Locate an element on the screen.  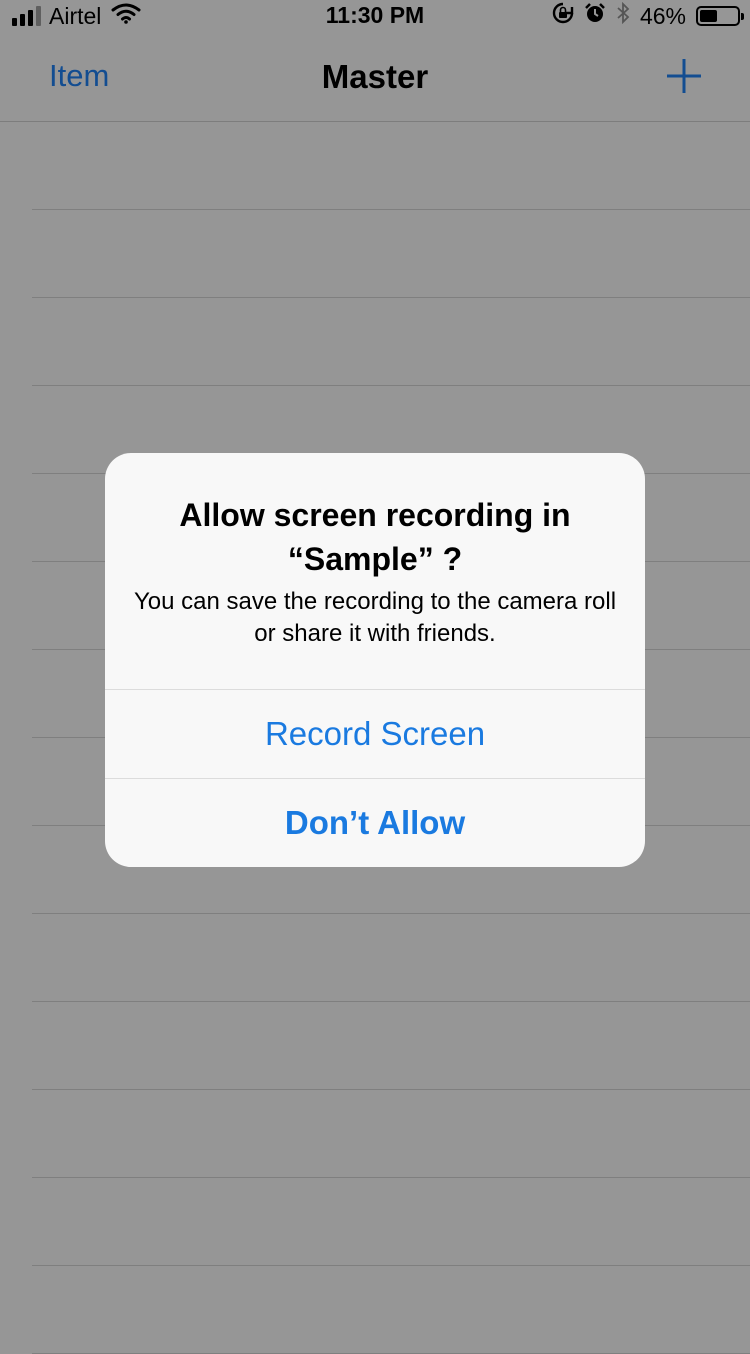
record-screen-button: Record Screen is located at coordinates (375, 734).